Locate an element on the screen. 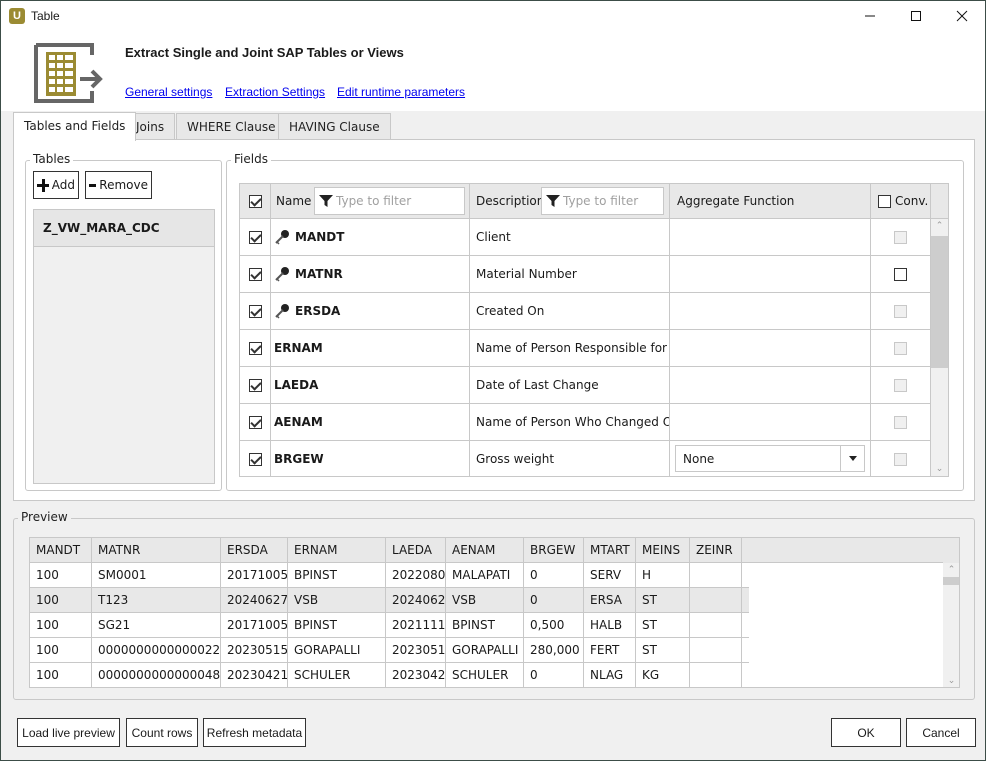 The height and width of the screenshot is (761, 986). field-row: AENAM Name of Person Who Changed Obj is located at coordinates (585, 422).